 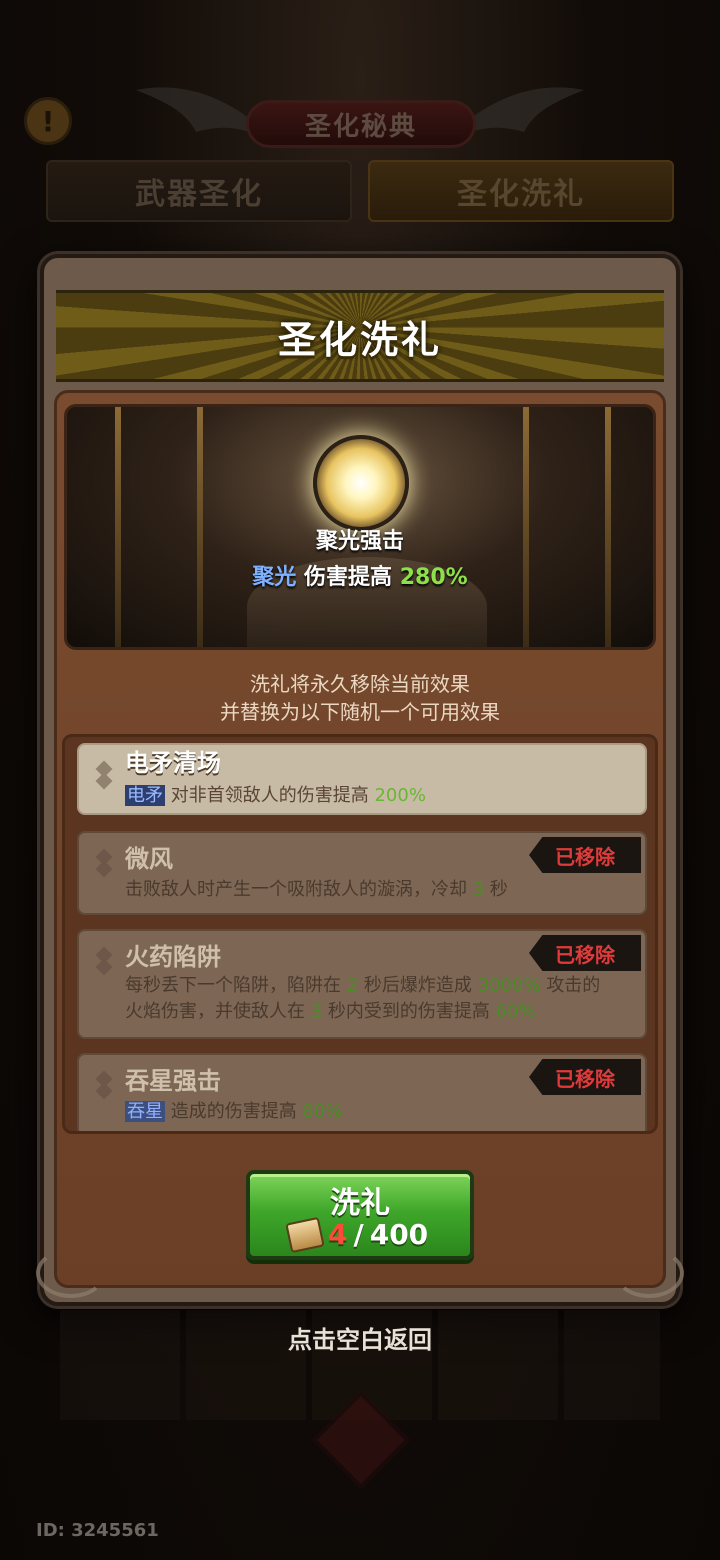 I want to click on cost-need: 400, so click(x=399, y=1234).